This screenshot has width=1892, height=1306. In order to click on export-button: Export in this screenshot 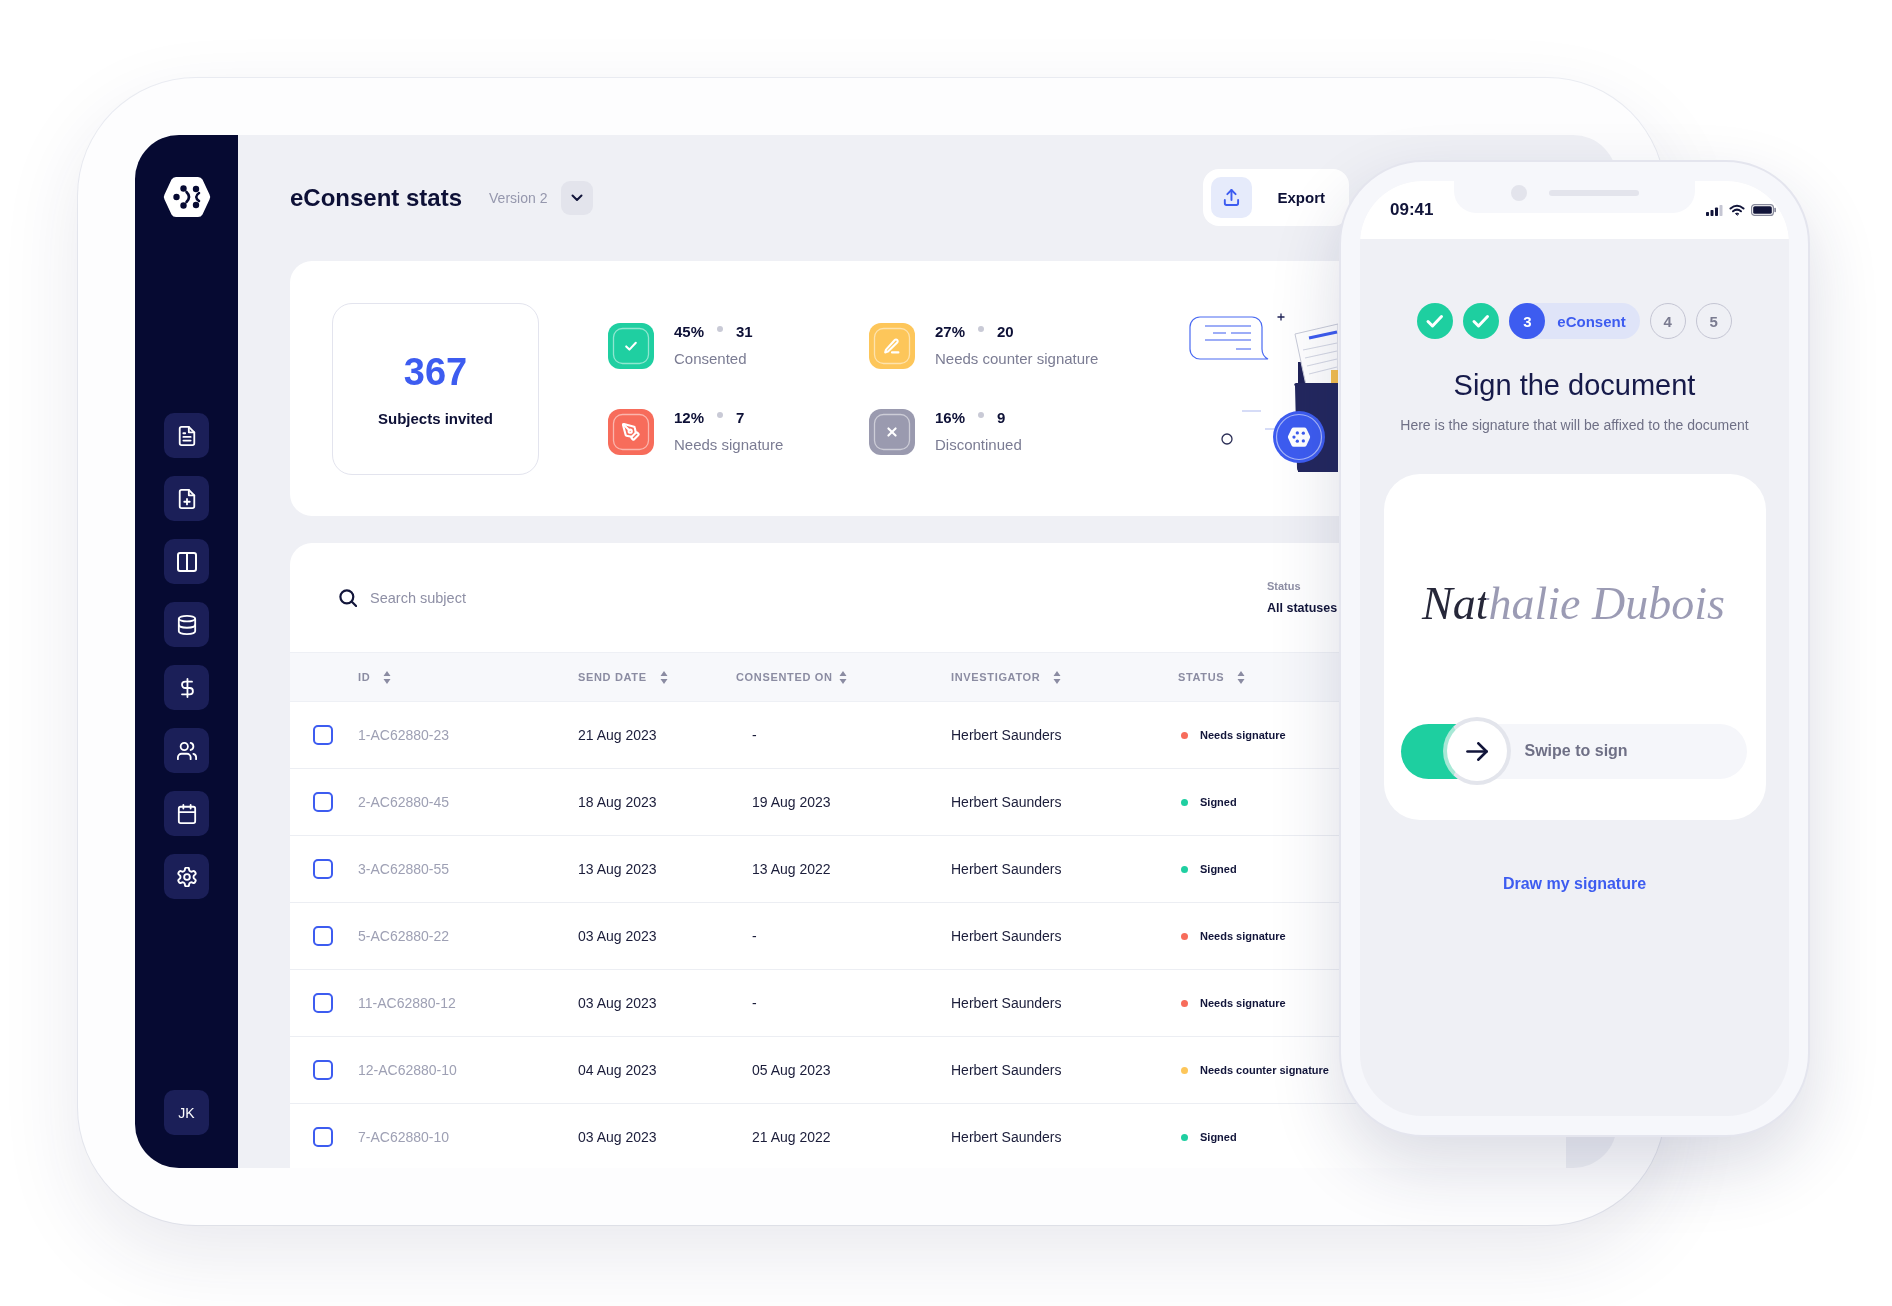, I will do `click(1276, 197)`.